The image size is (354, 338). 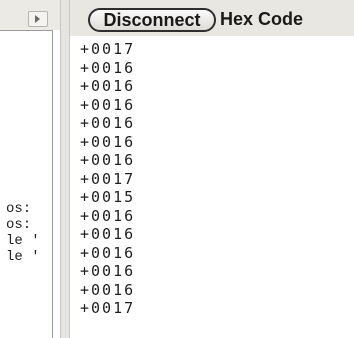 I want to click on scroll-right-button, so click(x=38, y=19).